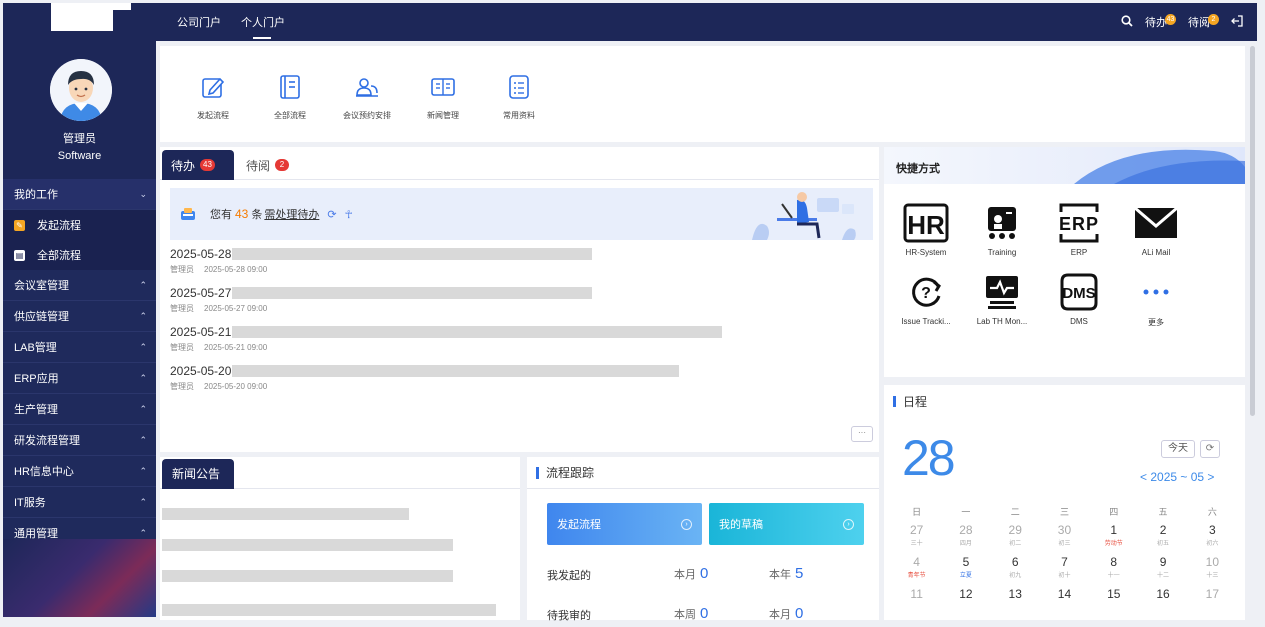 The height and width of the screenshot is (627, 1265). Describe the element at coordinates (1064, 603) in the screenshot. I see `calendar-day: 14` at that location.